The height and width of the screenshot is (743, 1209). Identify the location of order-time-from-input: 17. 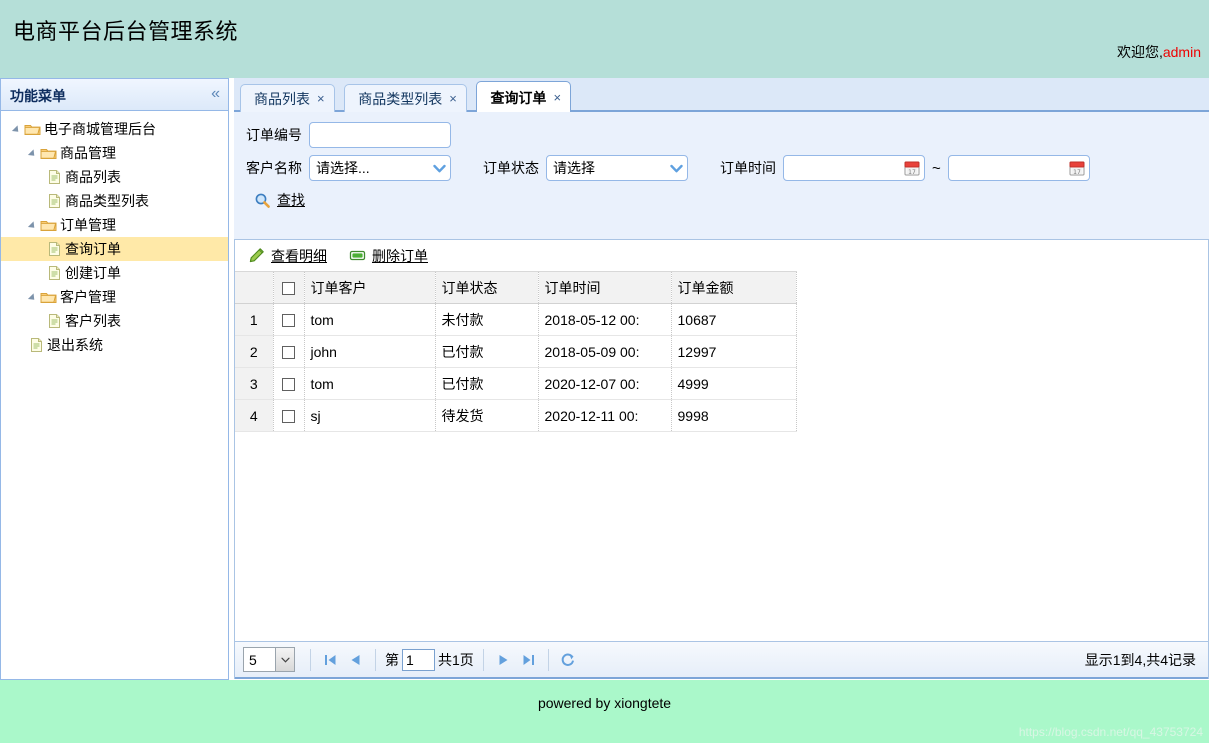
(854, 168).